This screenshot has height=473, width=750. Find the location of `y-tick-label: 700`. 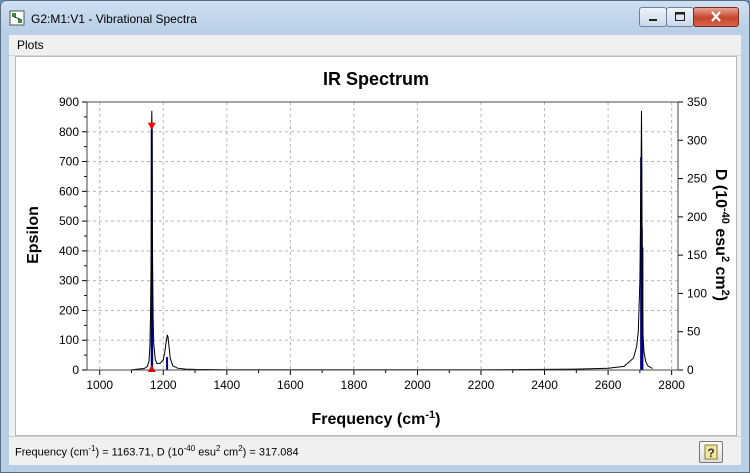

y-tick-label: 700 is located at coordinates (69, 162).